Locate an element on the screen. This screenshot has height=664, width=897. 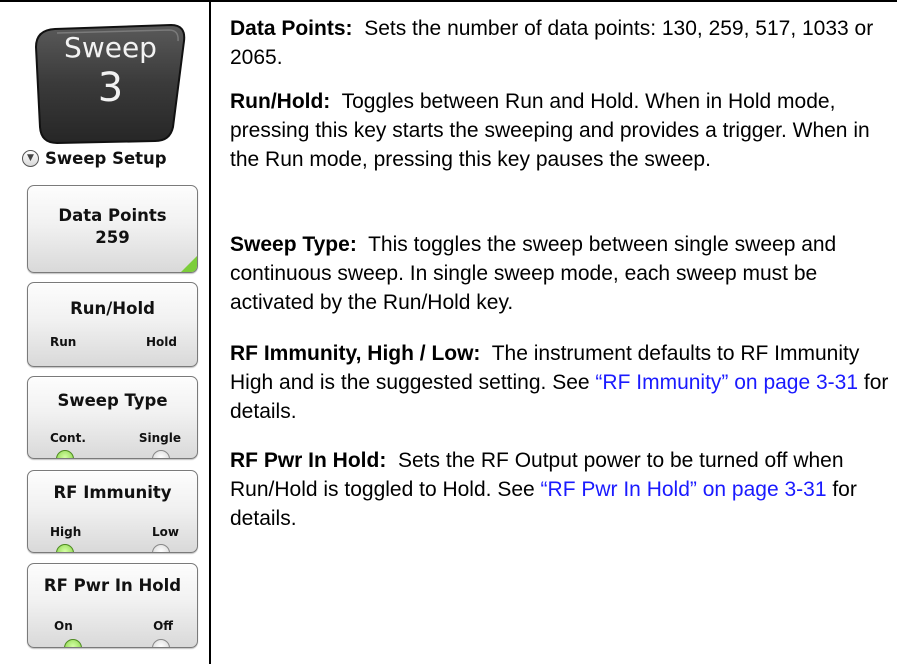
column-divider is located at coordinates (210, 332).